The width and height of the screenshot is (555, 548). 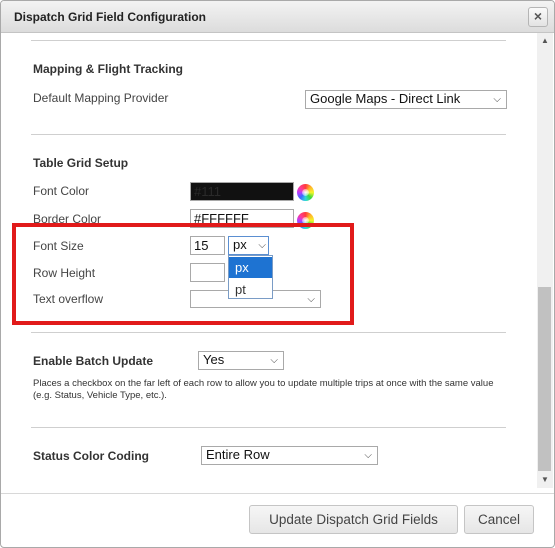 What do you see at coordinates (305, 192) in the screenshot?
I see `color-wheel-icon` at bounding box center [305, 192].